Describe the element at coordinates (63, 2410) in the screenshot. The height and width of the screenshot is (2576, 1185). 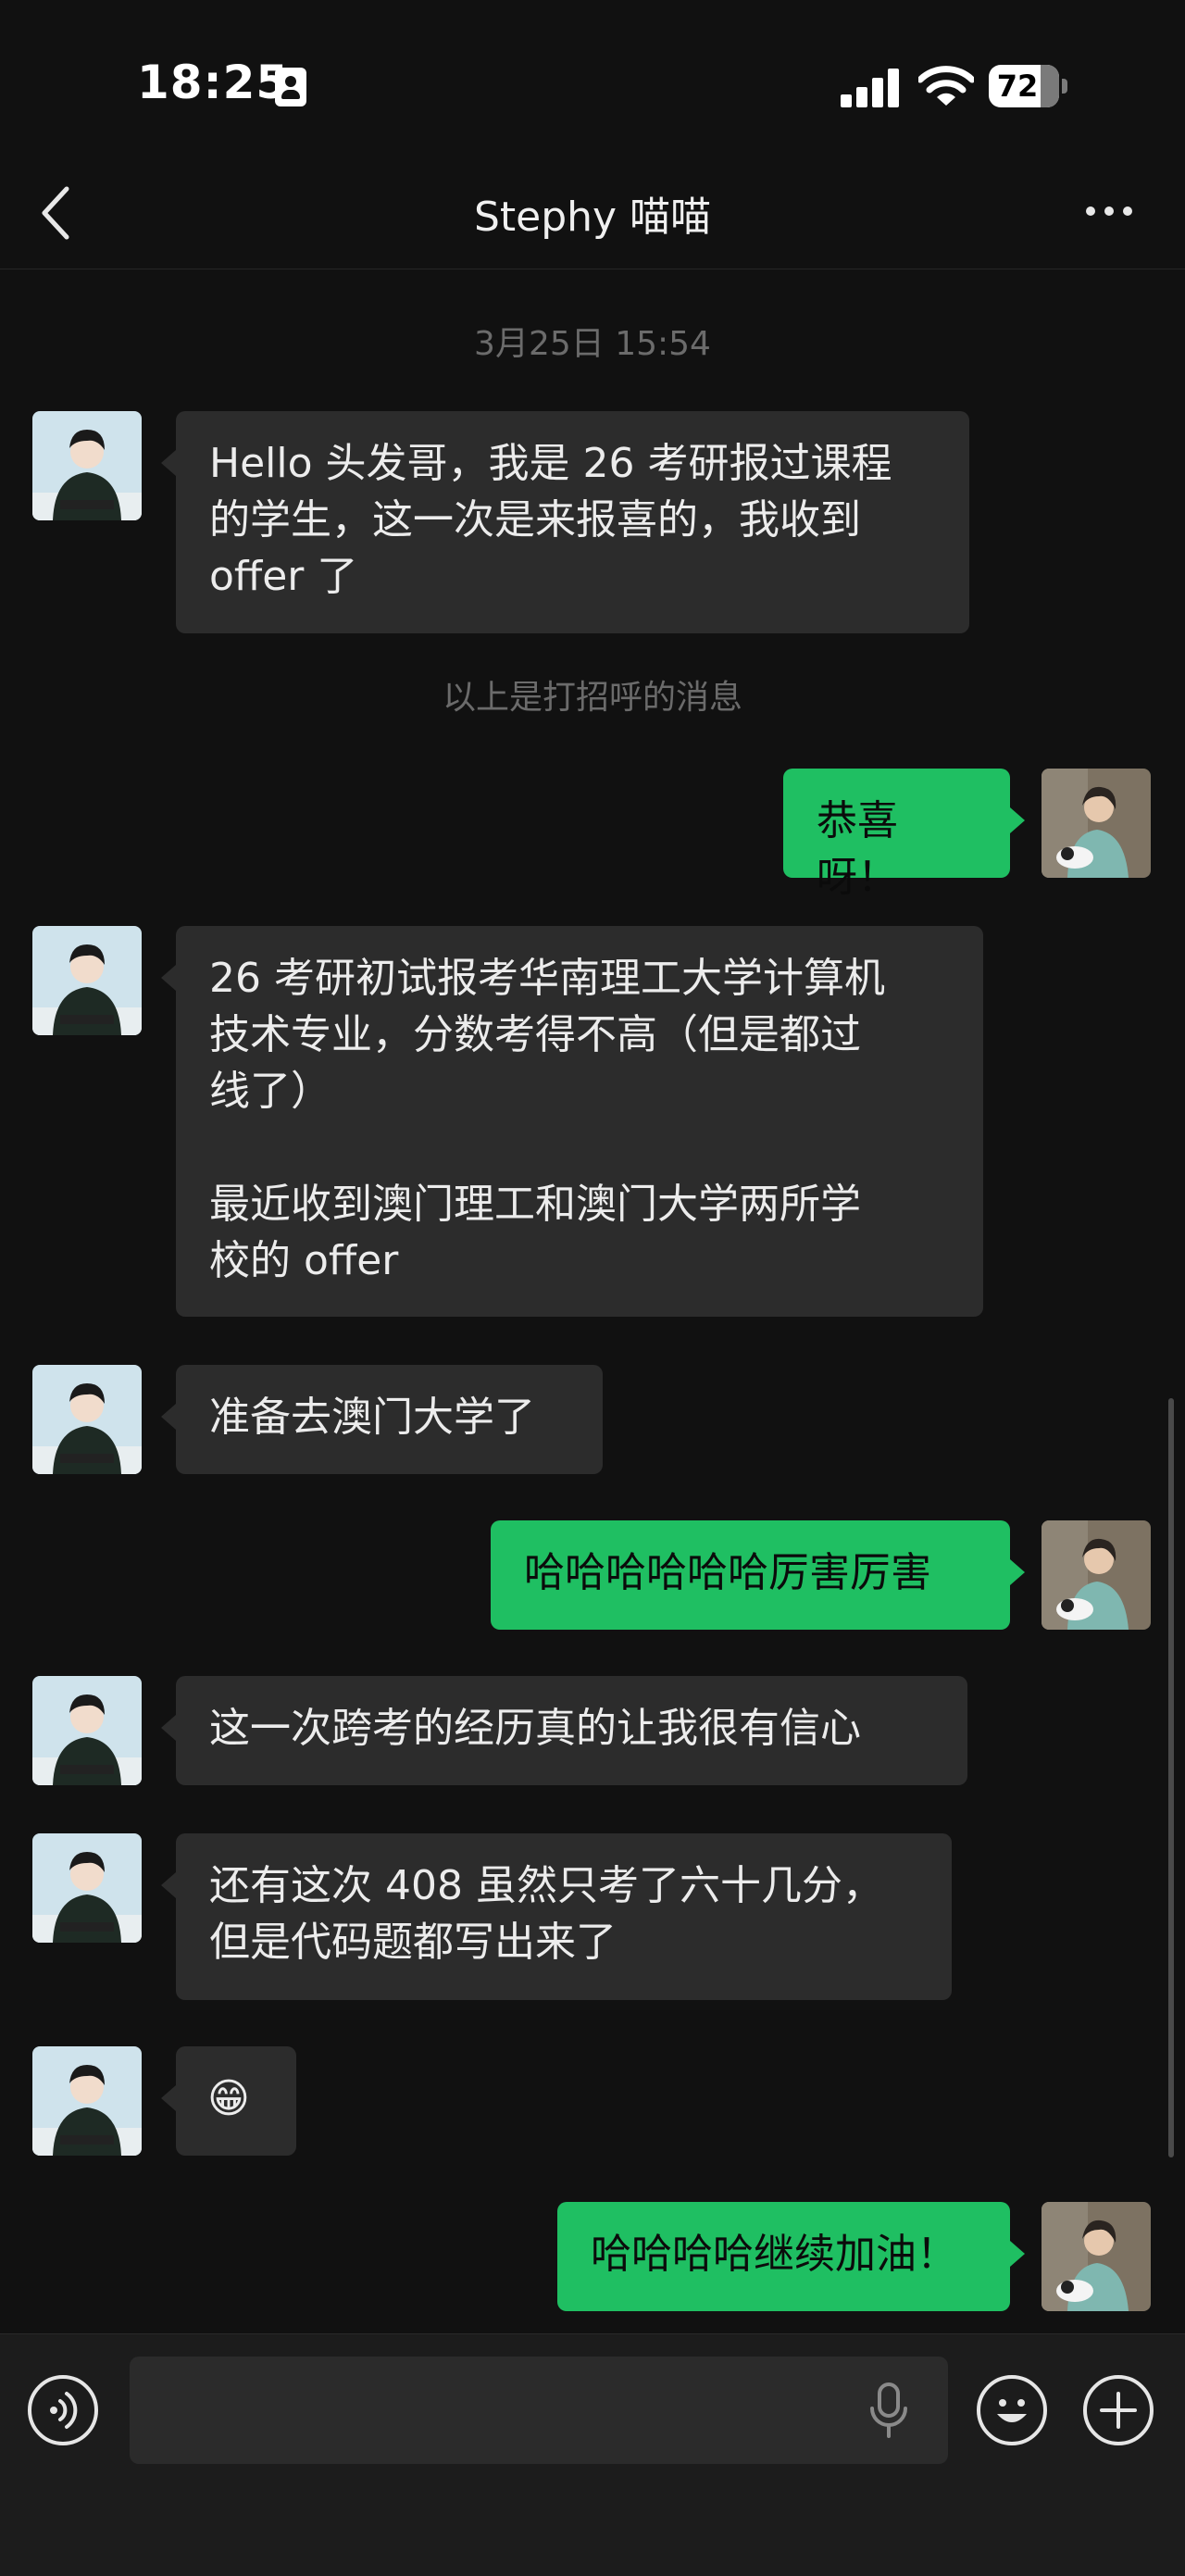
I see `voice-icon` at that location.